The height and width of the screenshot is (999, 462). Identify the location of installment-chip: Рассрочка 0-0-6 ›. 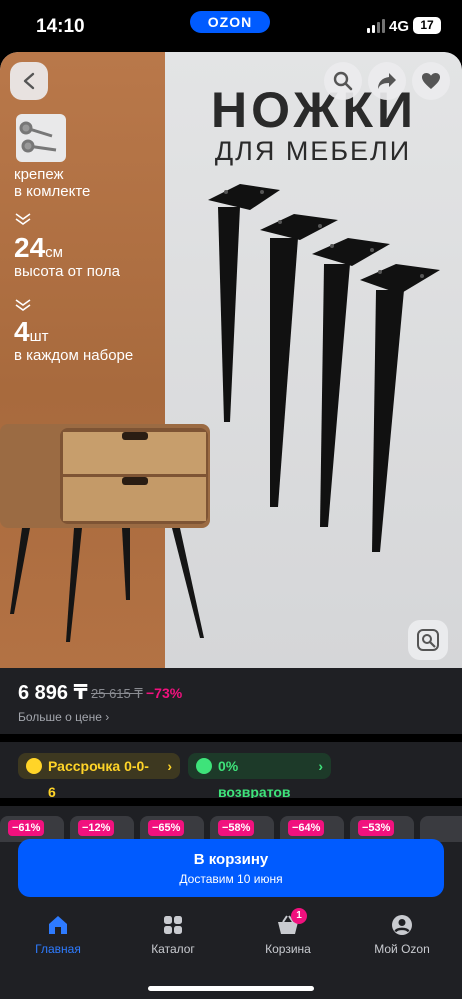
(99, 776).